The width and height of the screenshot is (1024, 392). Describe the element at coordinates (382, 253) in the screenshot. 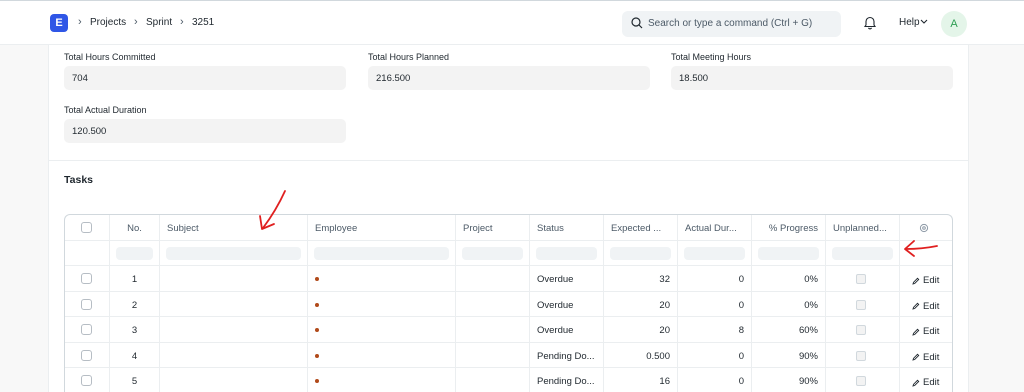

I see `filter-employee` at that location.